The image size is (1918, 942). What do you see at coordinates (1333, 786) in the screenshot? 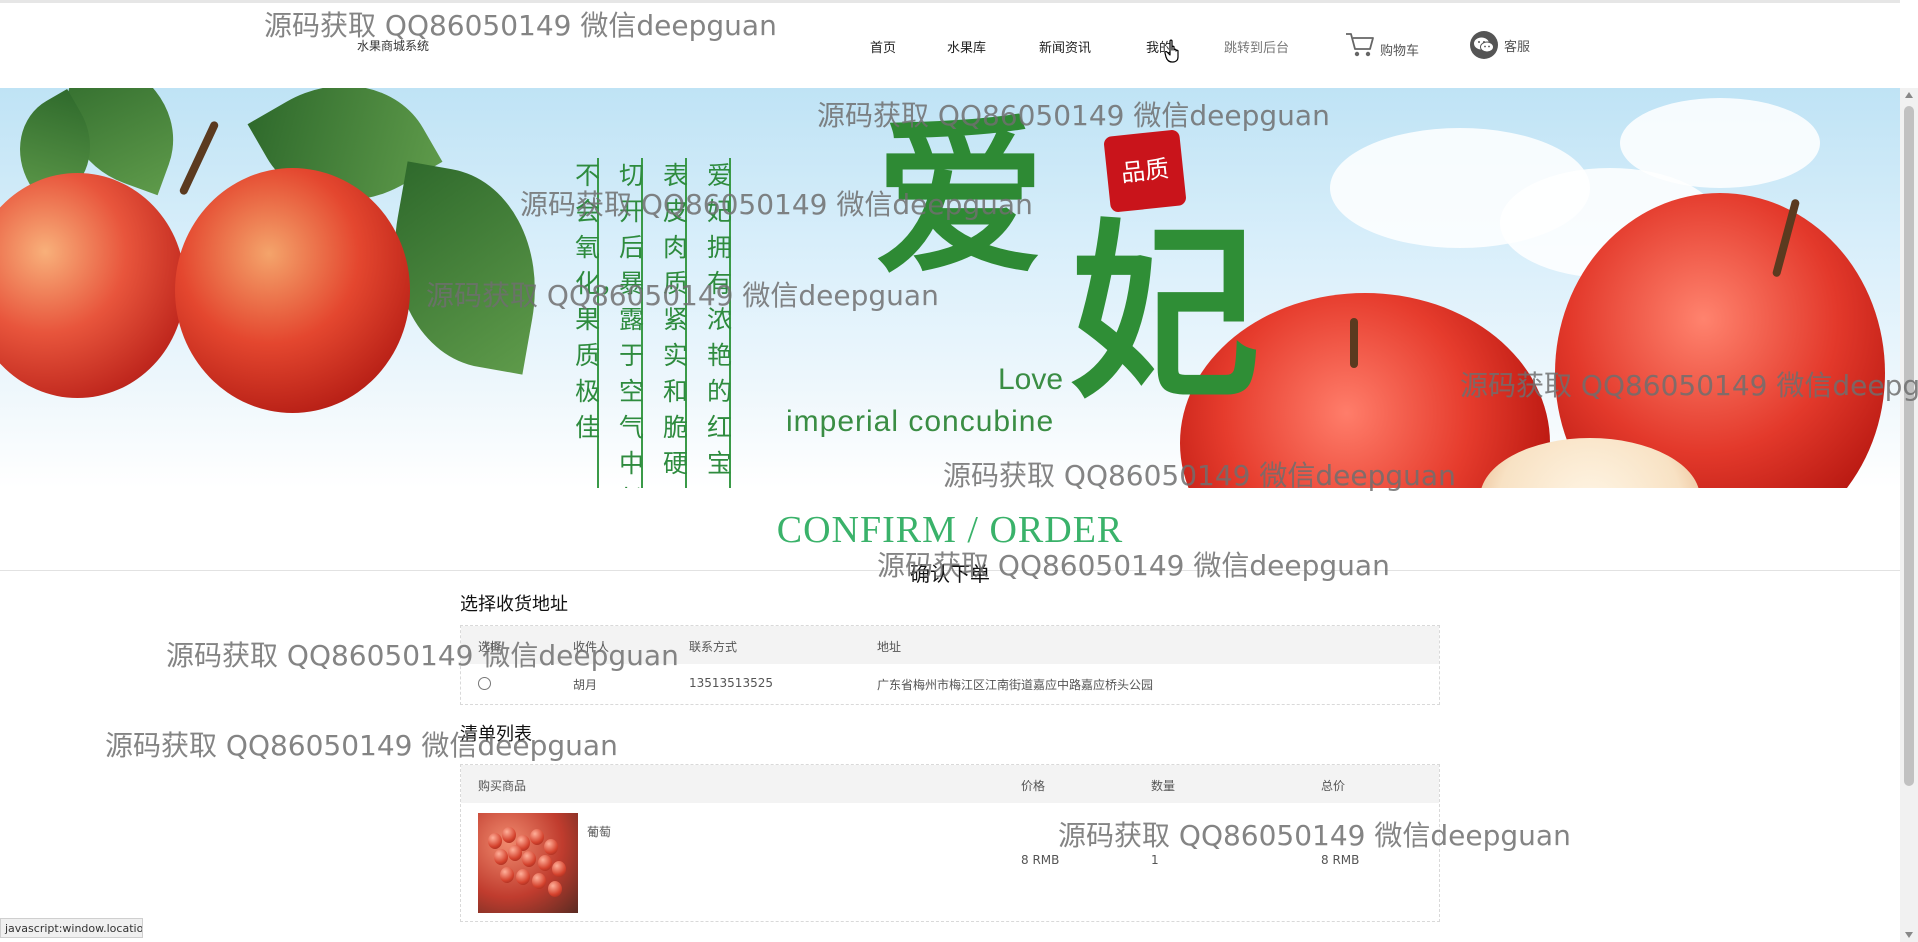
I see `column-header: 总价` at bounding box center [1333, 786].